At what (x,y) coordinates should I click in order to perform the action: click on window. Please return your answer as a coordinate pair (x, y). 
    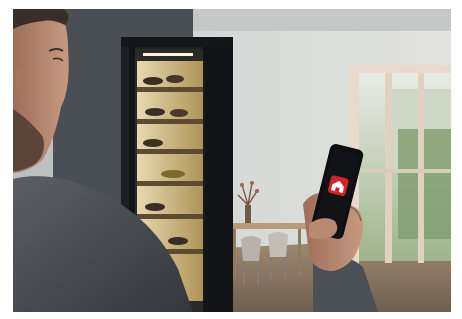
    Looking at the image, I should click on (400, 165).